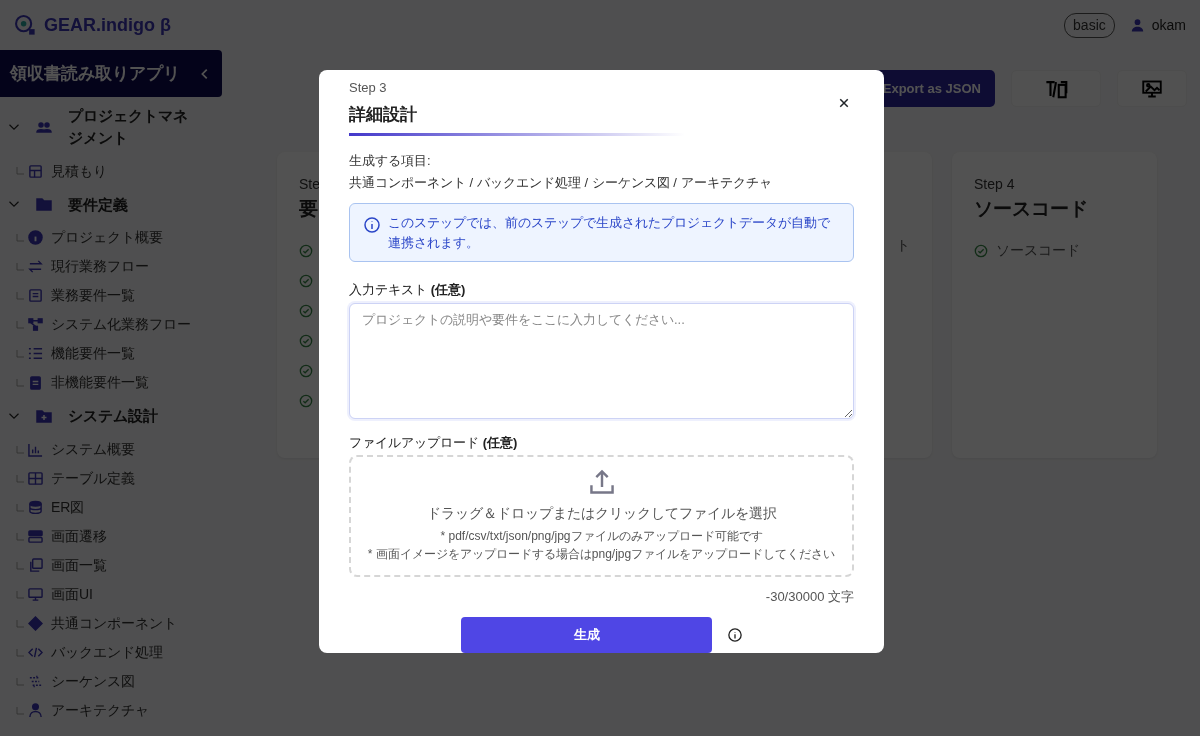 This screenshot has height=736, width=1200. I want to click on sidebar-item: 画面UI, so click(111, 594).